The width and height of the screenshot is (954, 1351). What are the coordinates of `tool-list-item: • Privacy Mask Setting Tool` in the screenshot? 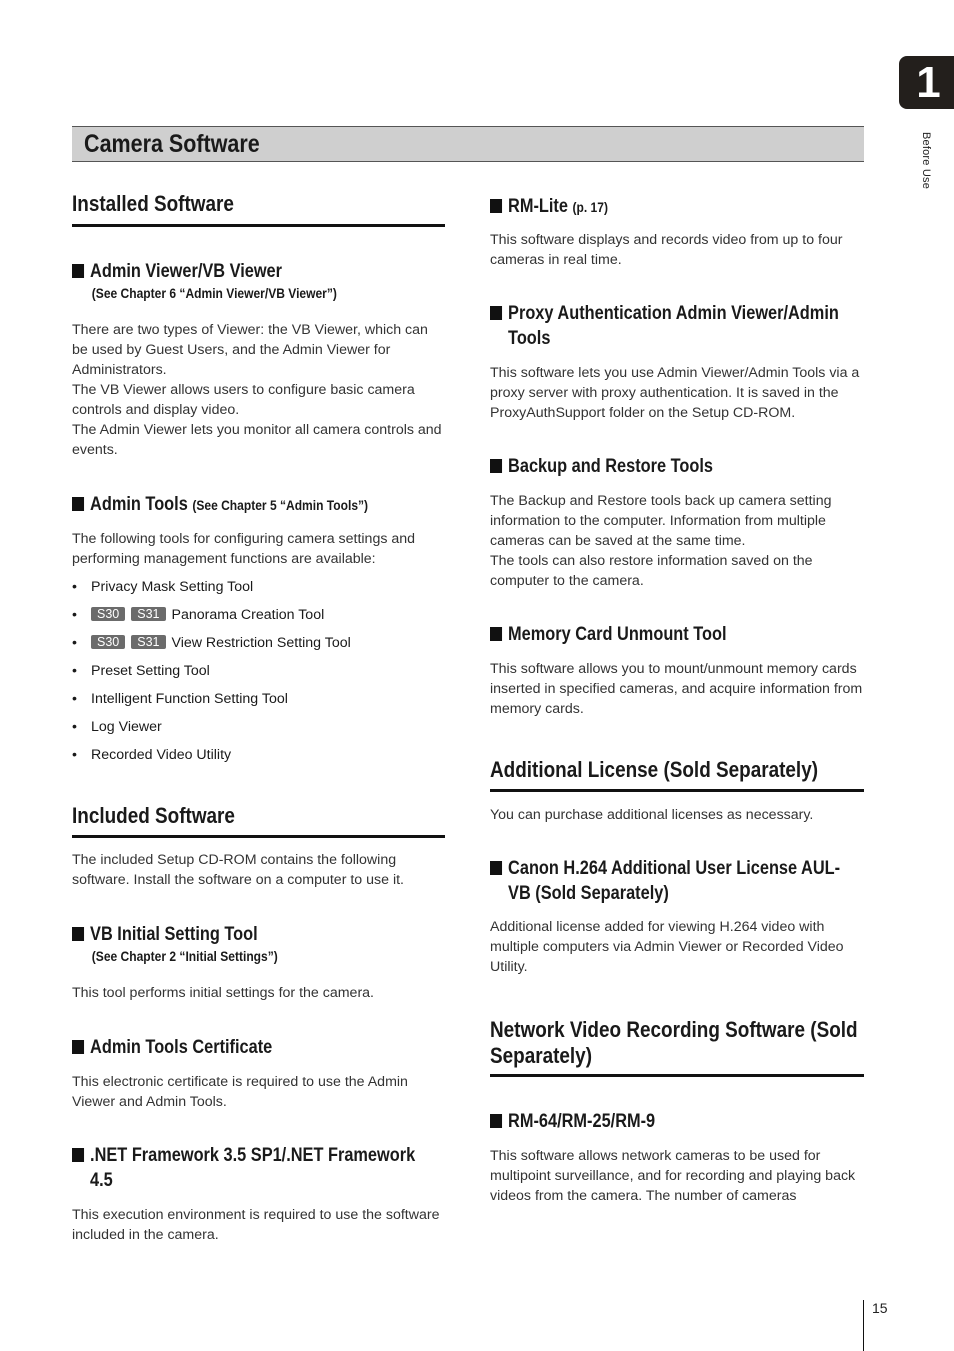 It's located at (258, 587).